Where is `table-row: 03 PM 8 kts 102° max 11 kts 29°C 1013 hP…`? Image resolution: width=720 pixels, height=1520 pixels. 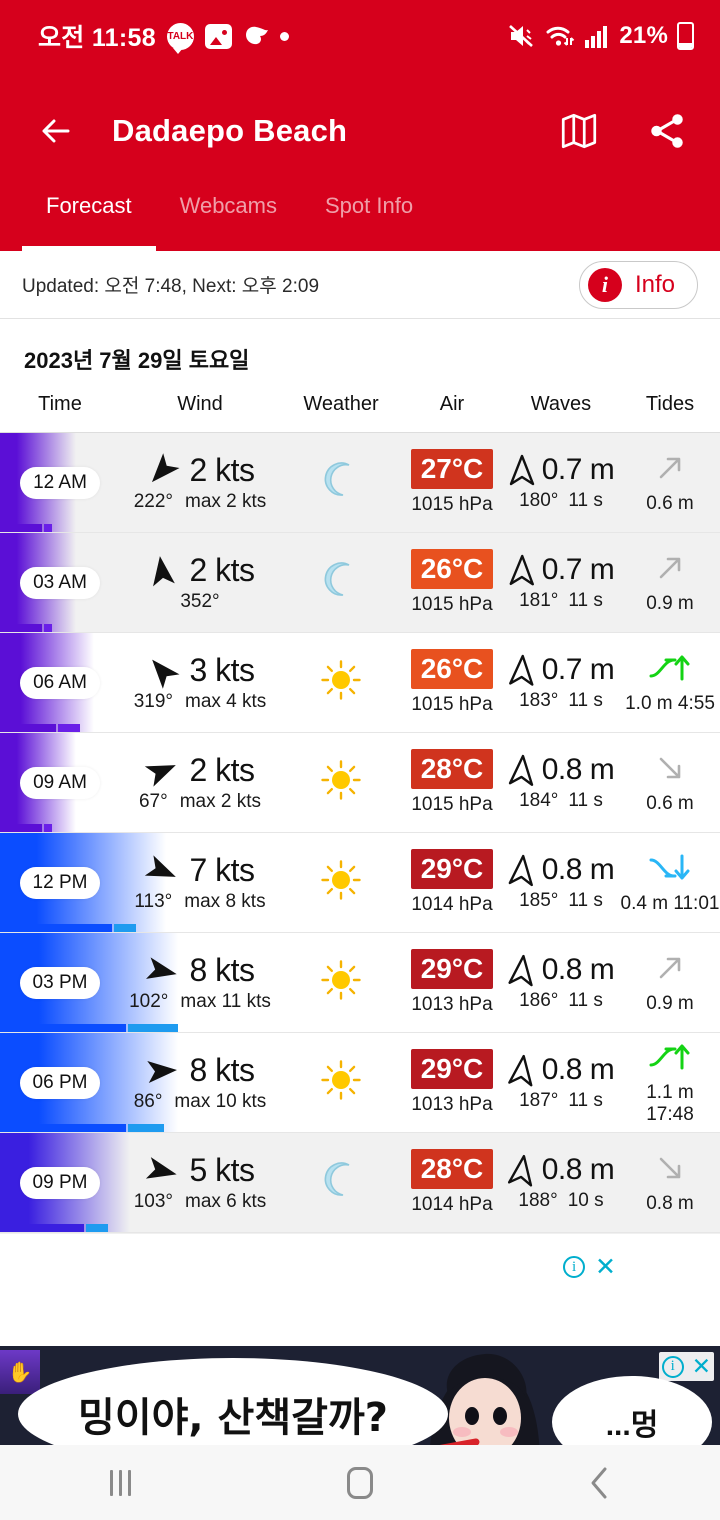
table-row: 03 PM 8 kts 102° max 11 kts 29°C 1013 hP… is located at coordinates (360, 983).